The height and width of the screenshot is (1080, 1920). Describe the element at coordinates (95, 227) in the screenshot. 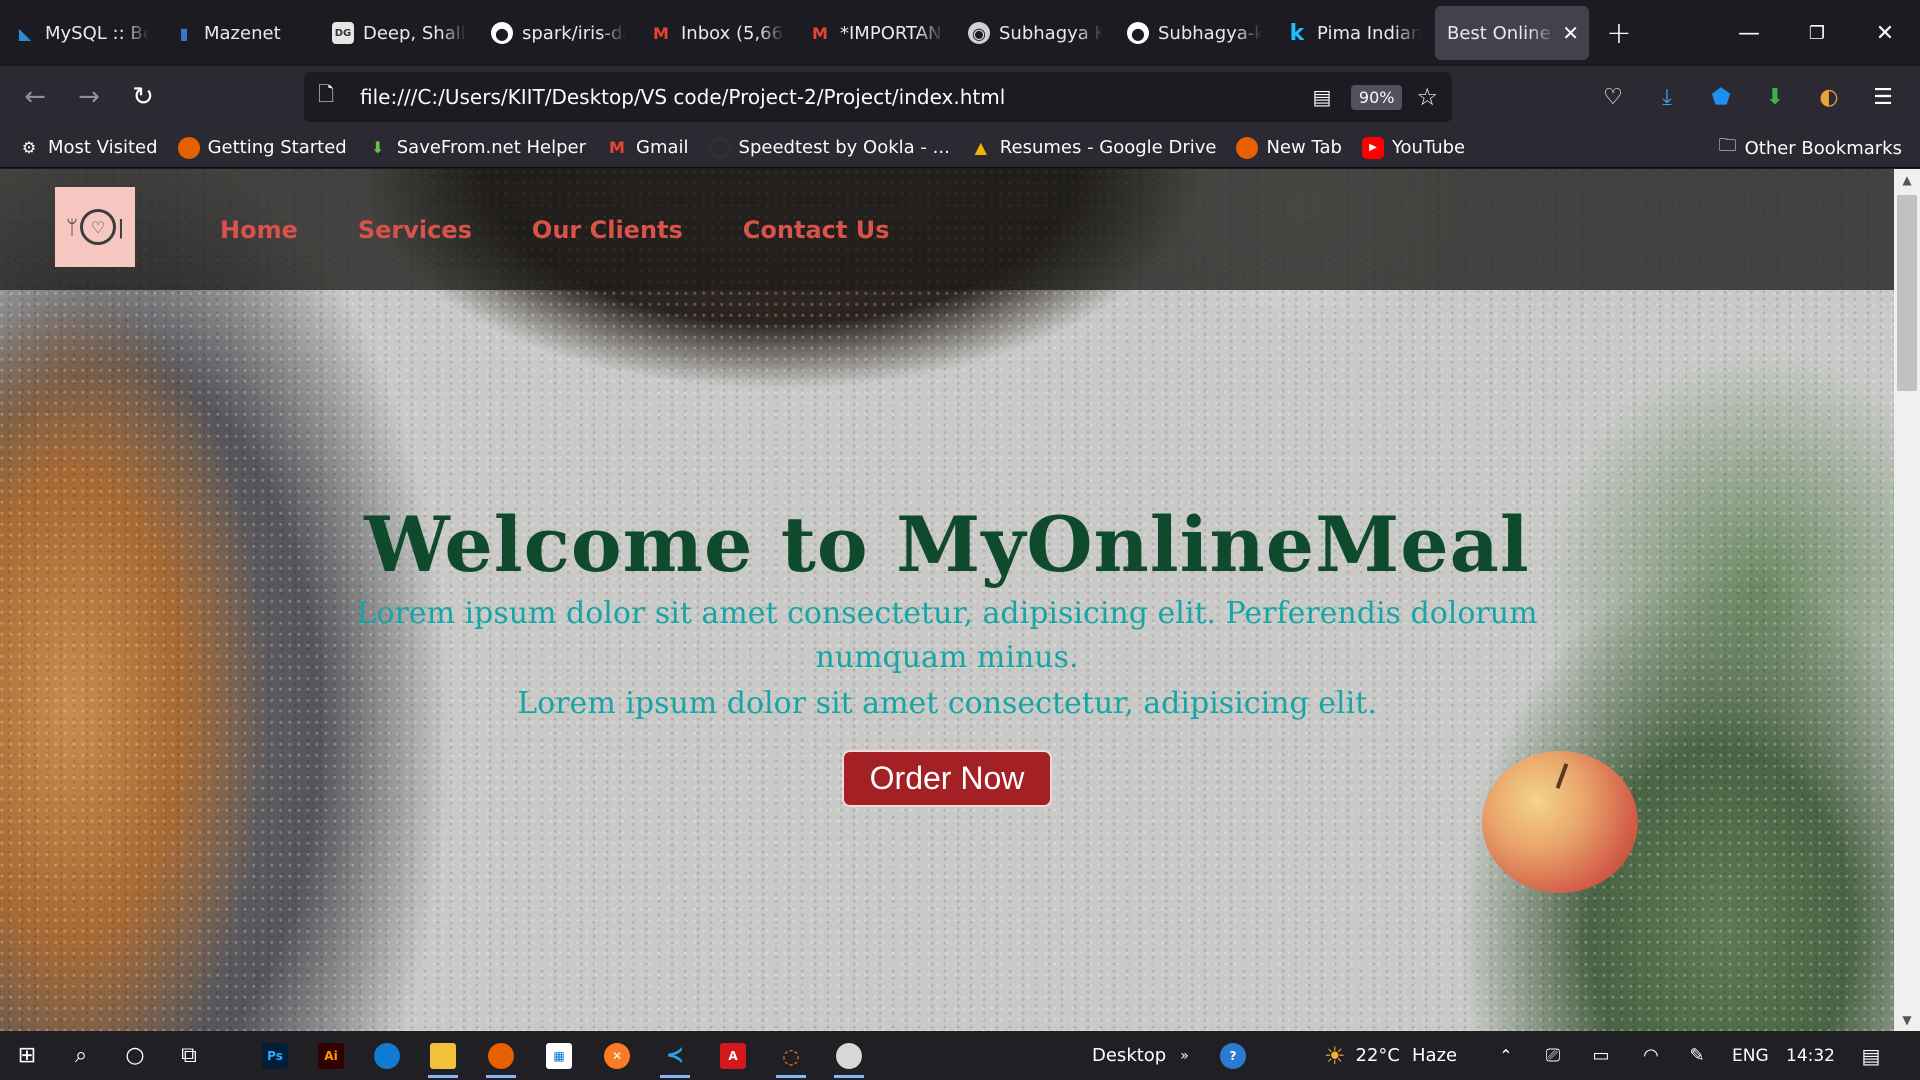

I see `site-logo: ᛘ ♡ ǀ` at that location.